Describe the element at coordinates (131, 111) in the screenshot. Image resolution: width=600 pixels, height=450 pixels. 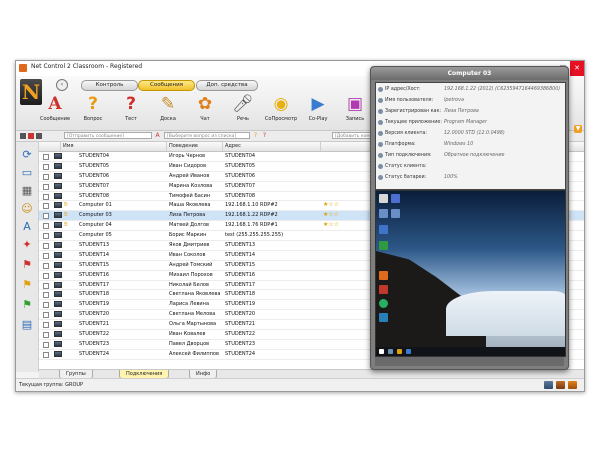
I see `tool-test: ? Тест` at that location.